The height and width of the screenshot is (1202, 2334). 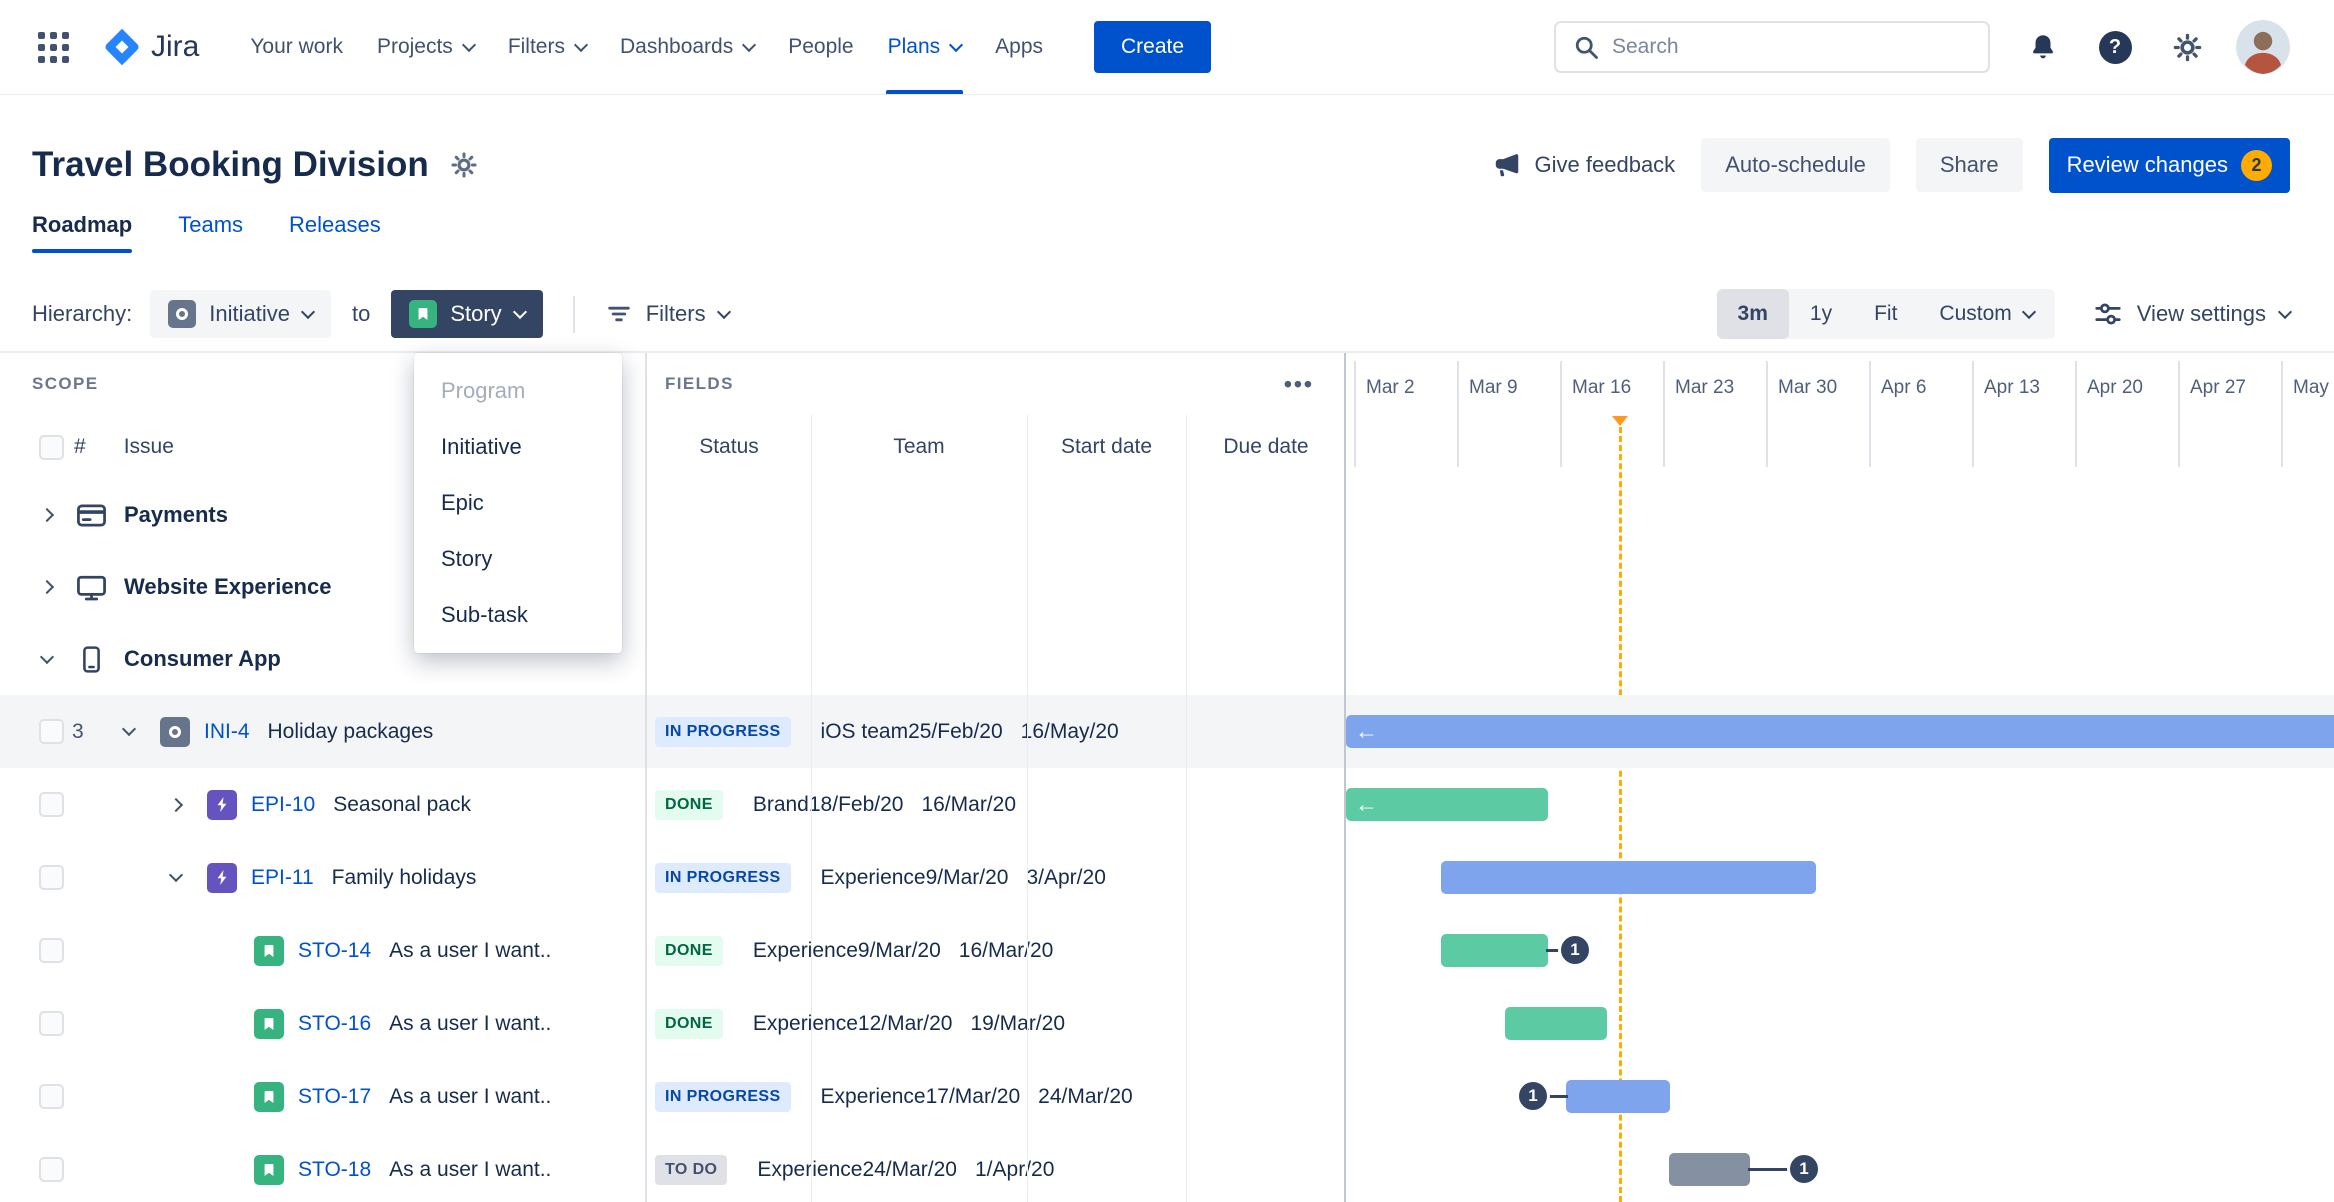 I want to click on issue-key: EPI-11, so click(x=282, y=878).